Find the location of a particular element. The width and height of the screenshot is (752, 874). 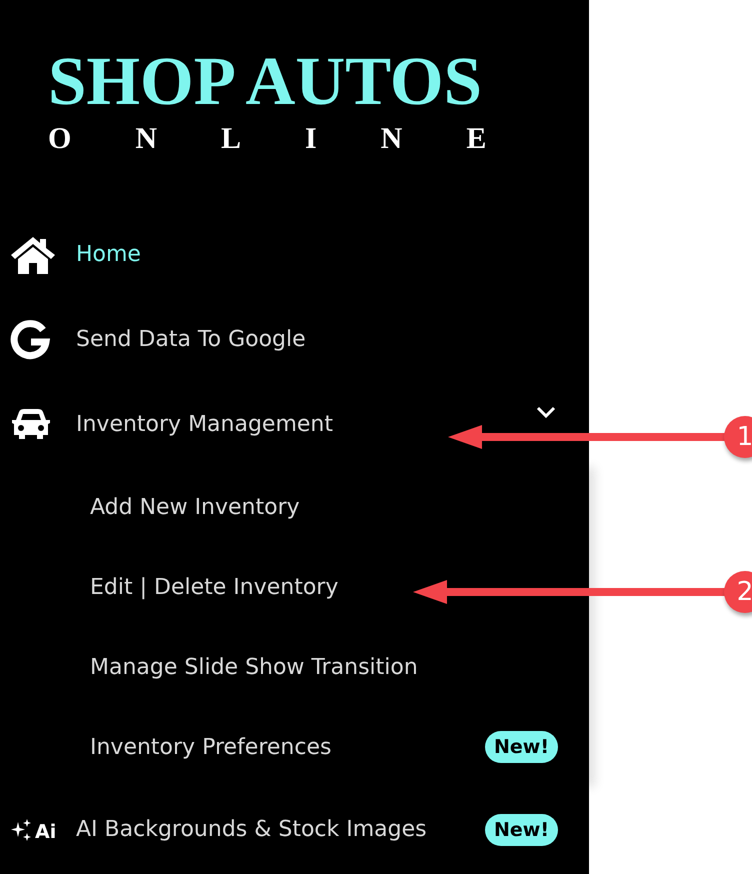

submenu-item: Add New Inventory is located at coordinates (195, 507).